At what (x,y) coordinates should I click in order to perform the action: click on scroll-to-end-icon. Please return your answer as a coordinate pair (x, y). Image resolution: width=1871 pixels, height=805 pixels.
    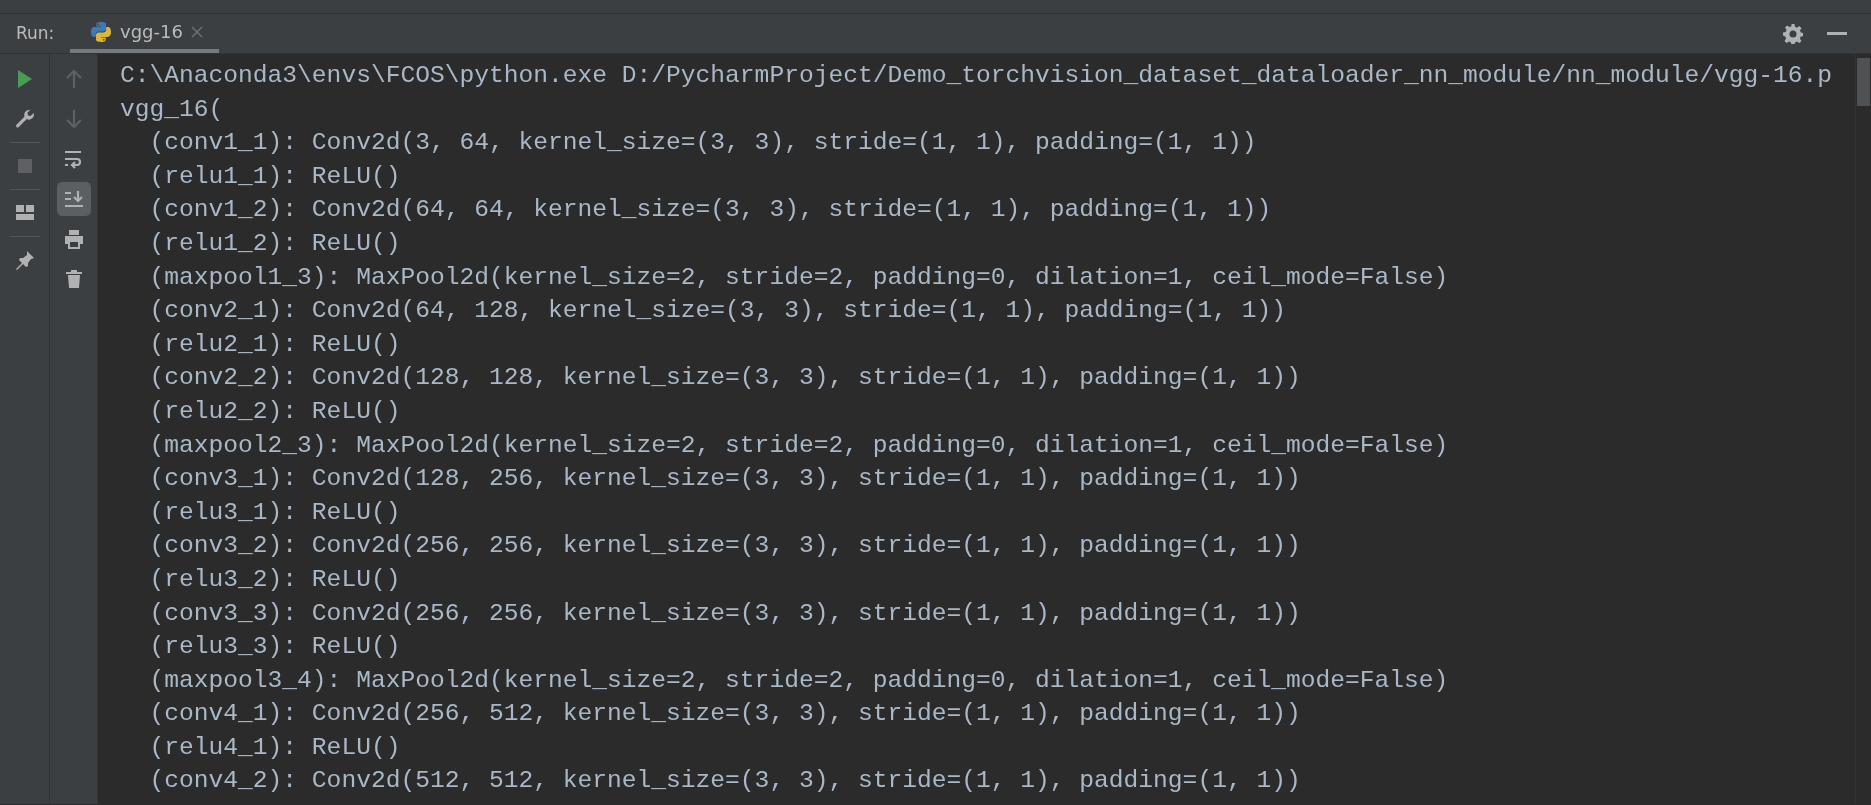
    Looking at the image, I should click on (73, 199).